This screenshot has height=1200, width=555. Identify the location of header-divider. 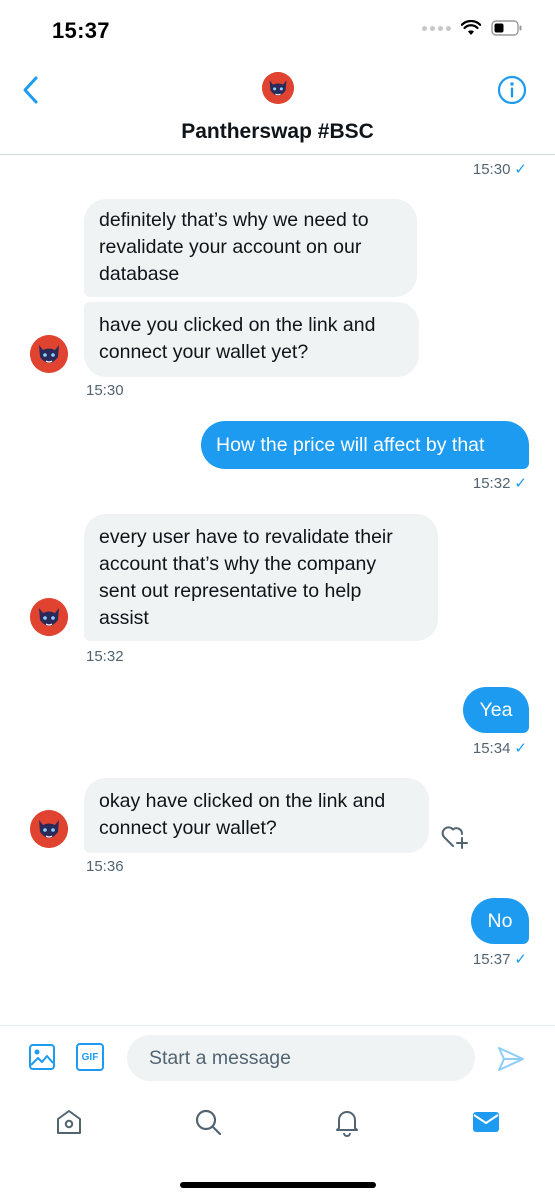
(277, 154).